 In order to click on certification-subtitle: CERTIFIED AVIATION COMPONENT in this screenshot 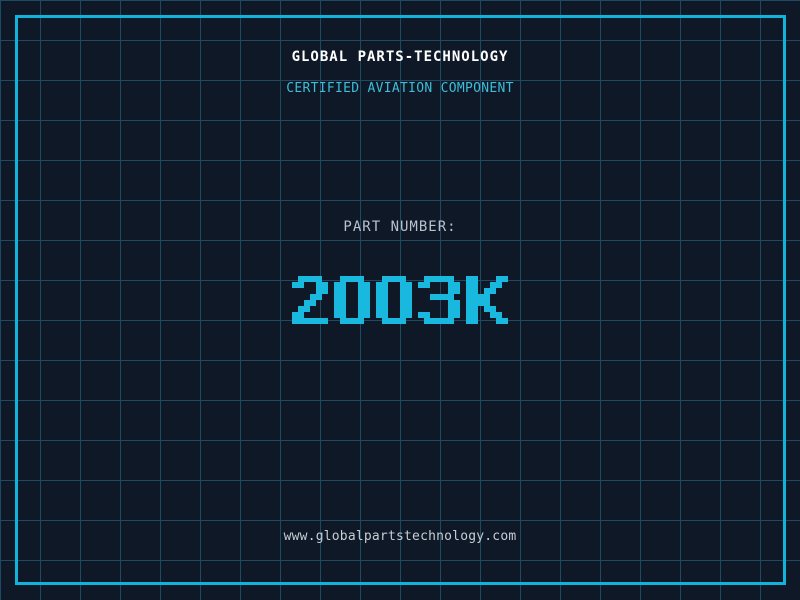, I will do `click(400, 88)`.